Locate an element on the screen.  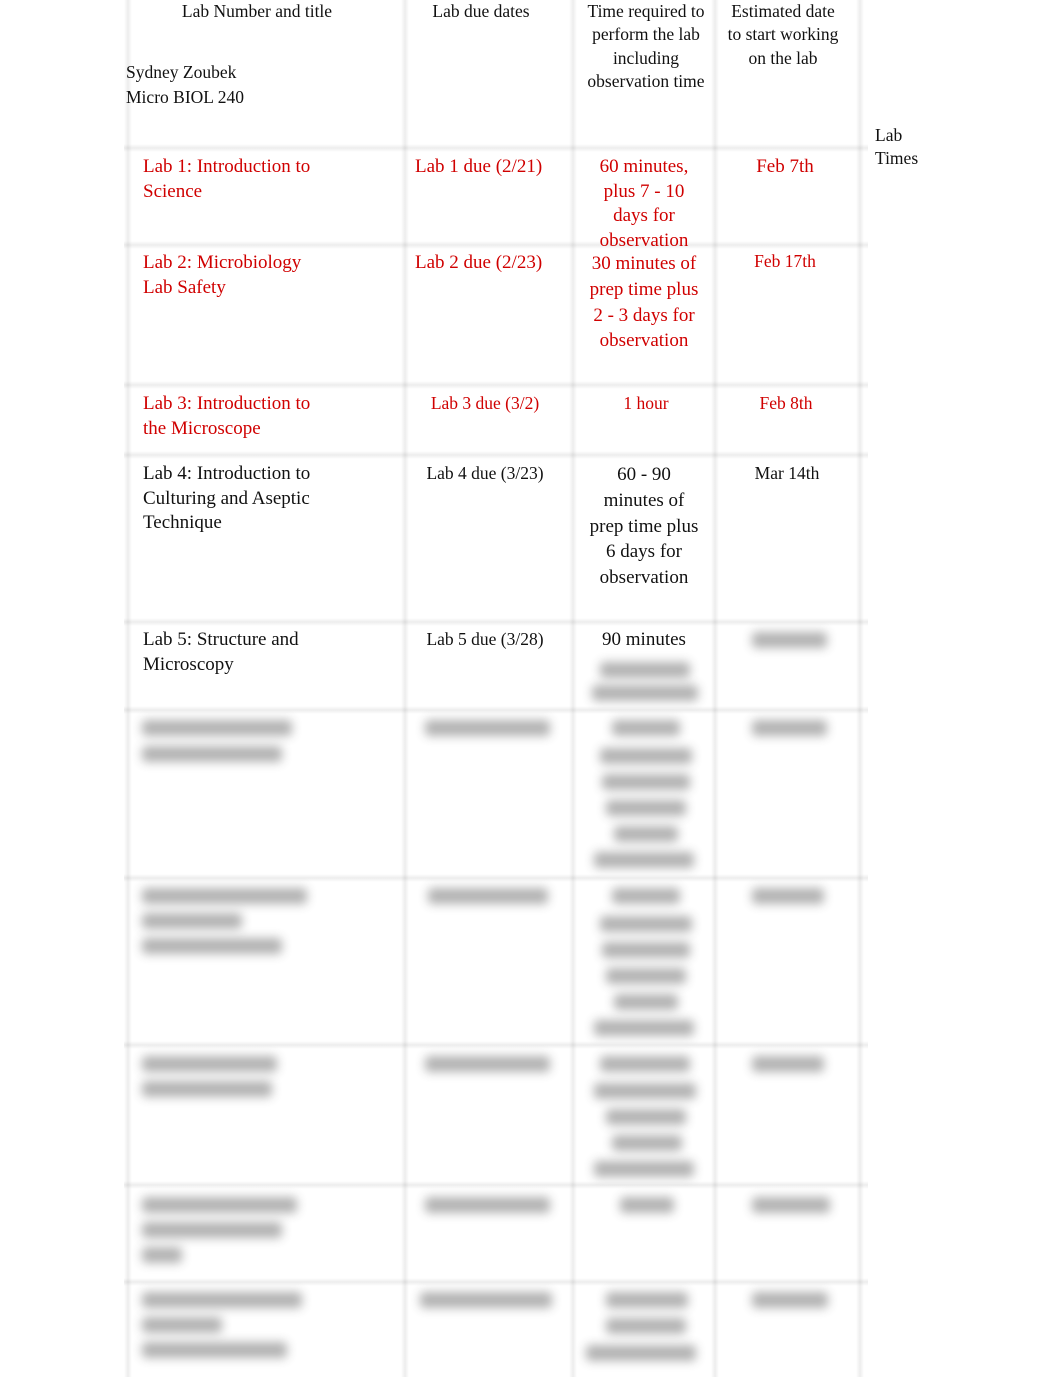
course-name: Micro BIOL 240 is located at coordinates (185, 97).